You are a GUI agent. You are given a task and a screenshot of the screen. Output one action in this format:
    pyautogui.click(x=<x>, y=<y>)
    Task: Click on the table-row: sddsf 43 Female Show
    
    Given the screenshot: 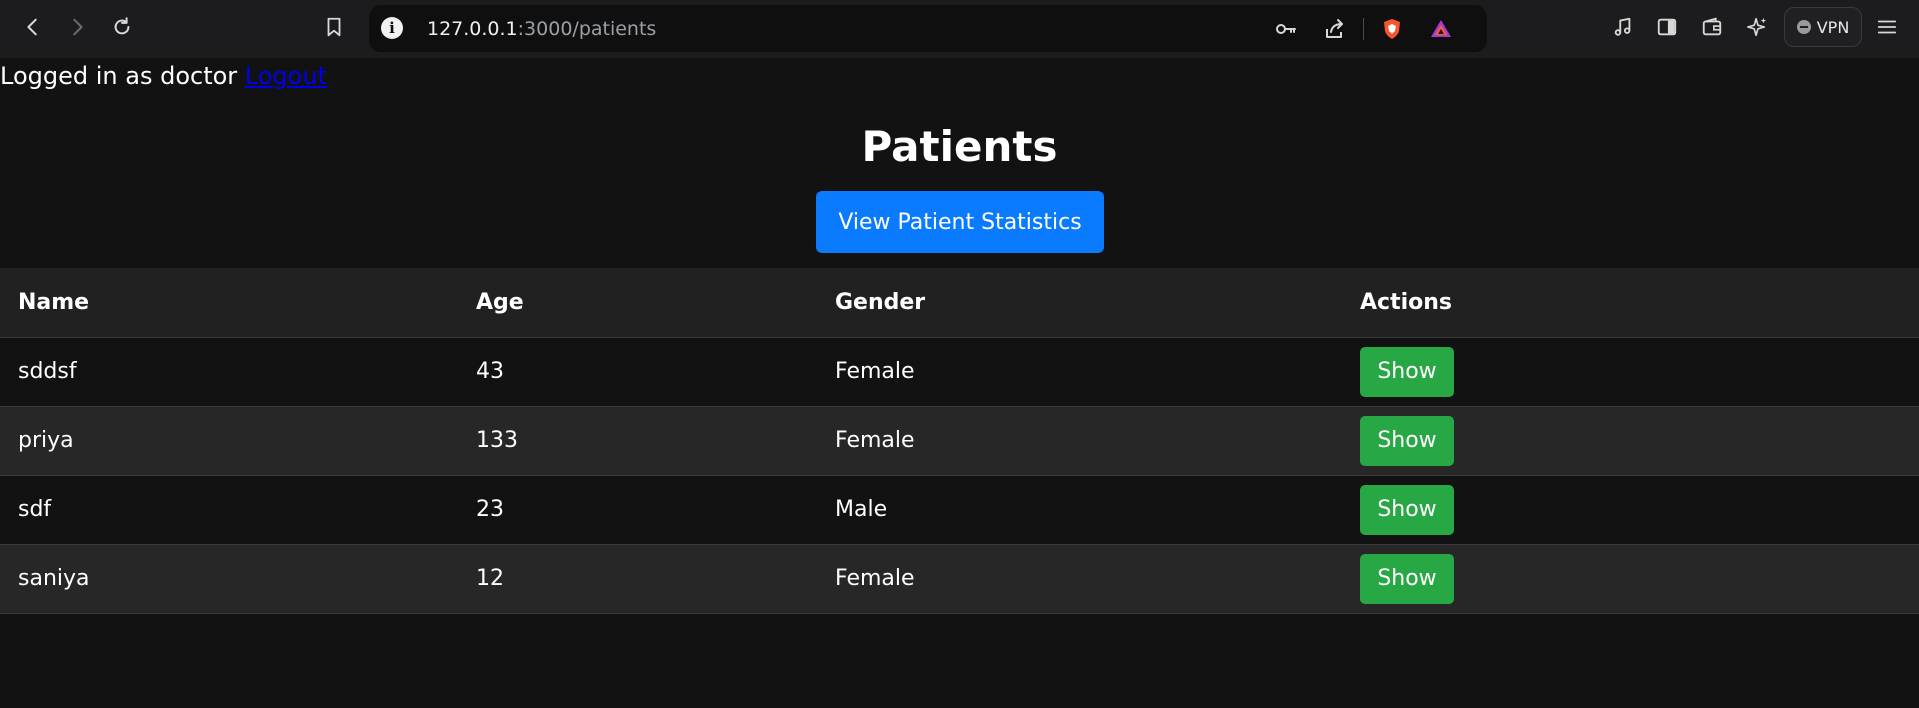 What is the action you would take?
    pyautogui.click(x=959, y=372)
    